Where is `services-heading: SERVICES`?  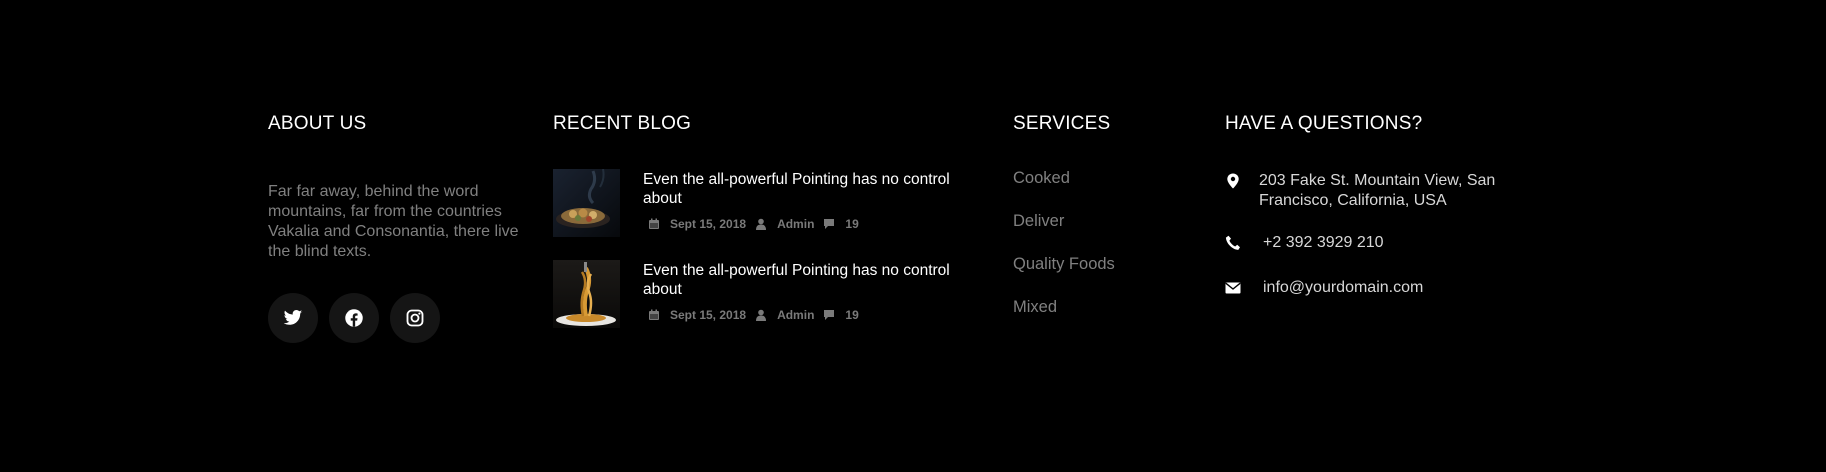 services-heading: SERVICES is located at coordinates (1062, 123).